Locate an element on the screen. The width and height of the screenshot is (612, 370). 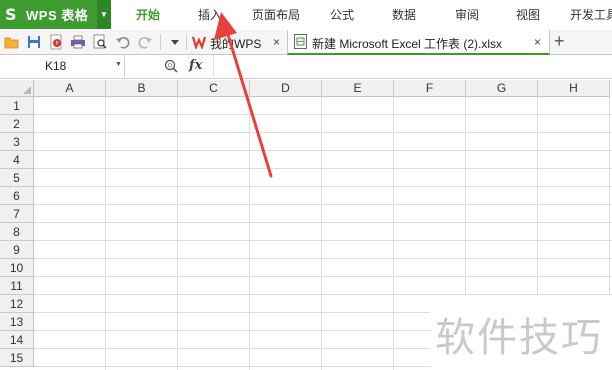
row-header: 10 is located at coordinates (17, 268).